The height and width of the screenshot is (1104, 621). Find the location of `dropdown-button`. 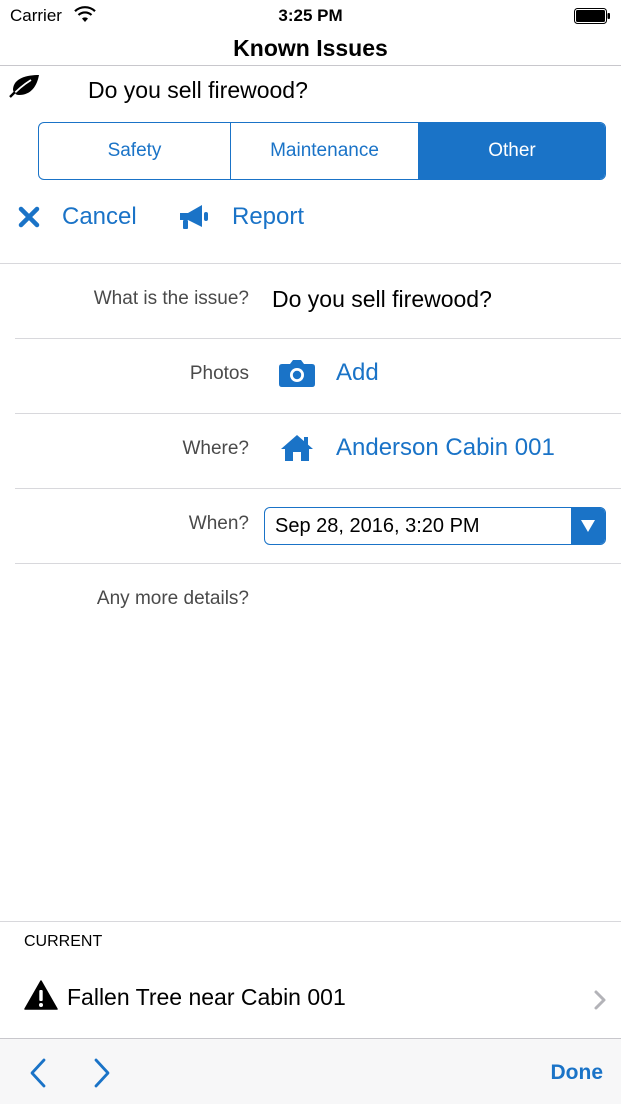

dropdown-button is located at coordinates (588, 526).